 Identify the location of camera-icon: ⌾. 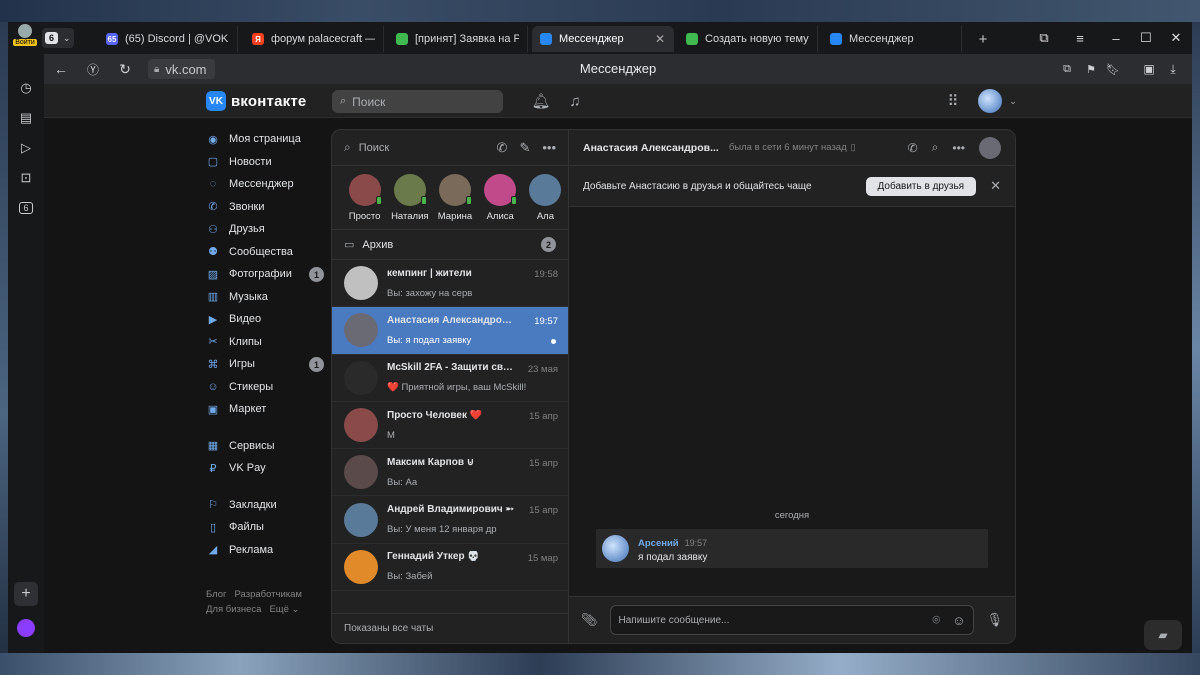
(936, 620).